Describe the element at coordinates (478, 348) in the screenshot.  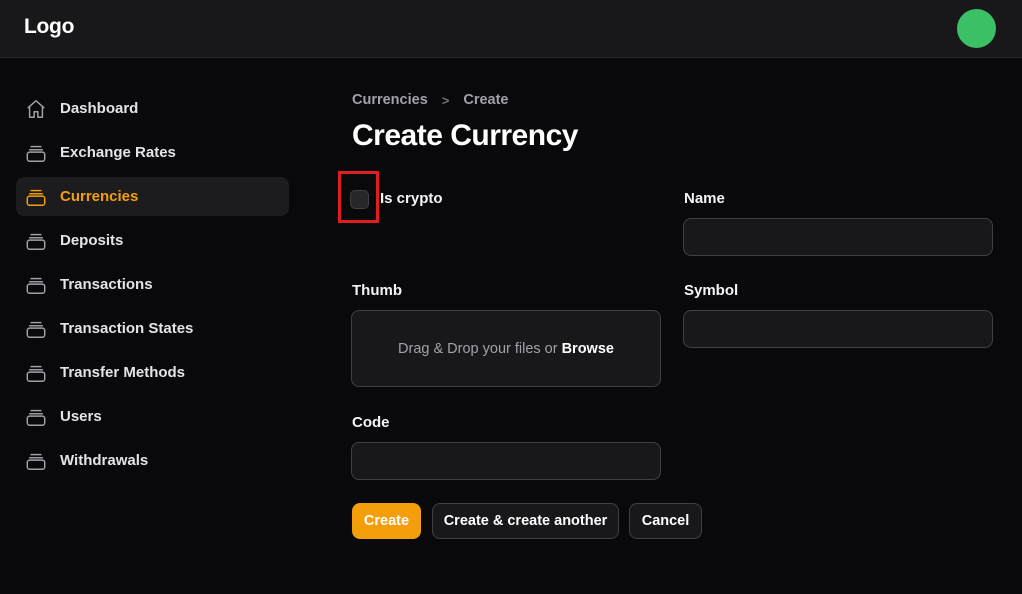
I see `dropzone-text: Drag & Drop your files or` at that location.